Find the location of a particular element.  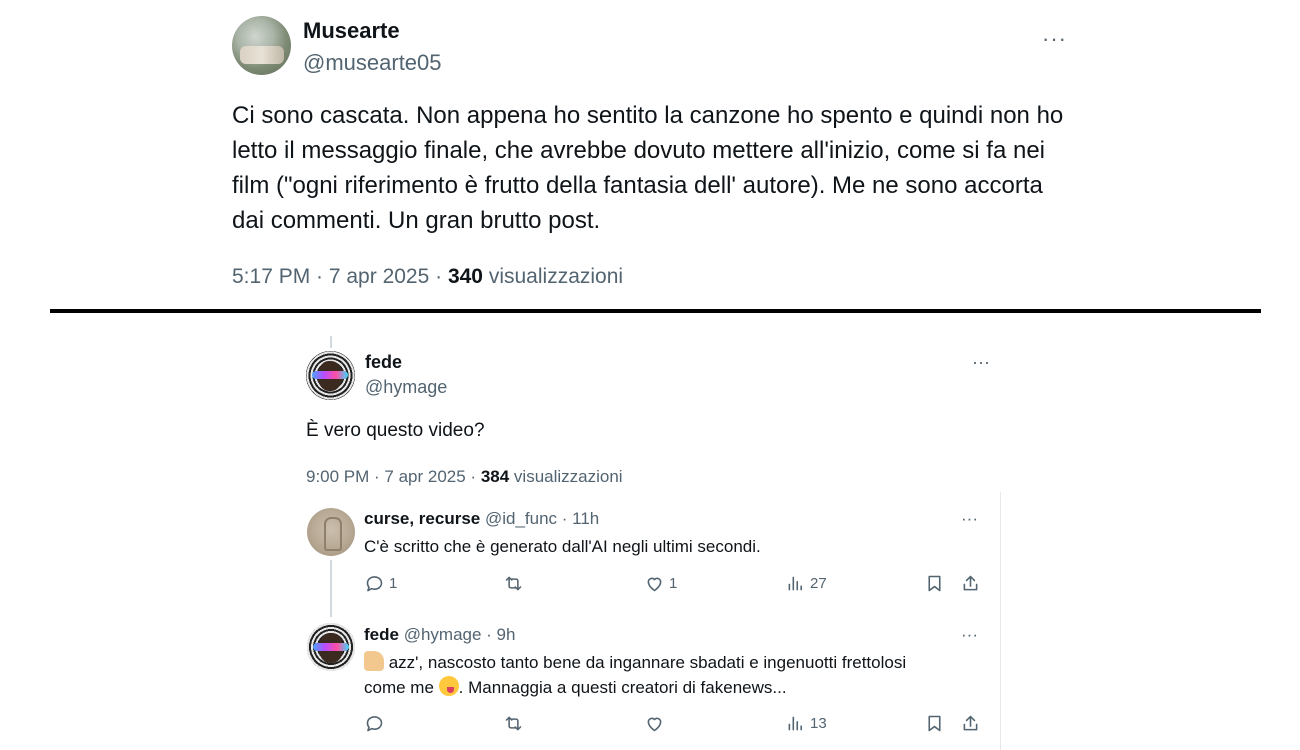

like-button is located at coordinates (656, 723).